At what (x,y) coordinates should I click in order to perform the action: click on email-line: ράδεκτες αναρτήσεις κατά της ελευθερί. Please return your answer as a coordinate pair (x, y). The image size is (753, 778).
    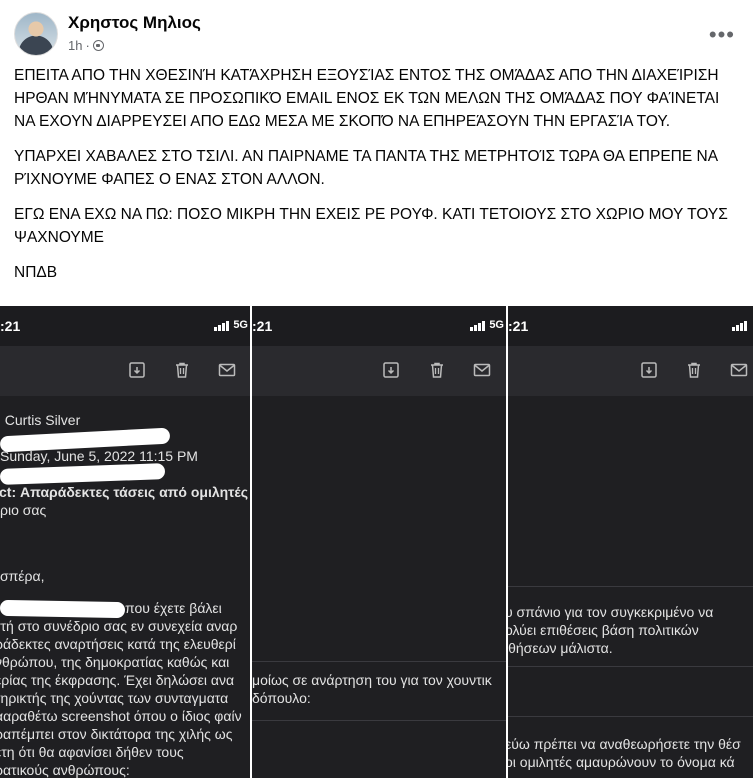
    Looking at the image, I should click on (118, 644).